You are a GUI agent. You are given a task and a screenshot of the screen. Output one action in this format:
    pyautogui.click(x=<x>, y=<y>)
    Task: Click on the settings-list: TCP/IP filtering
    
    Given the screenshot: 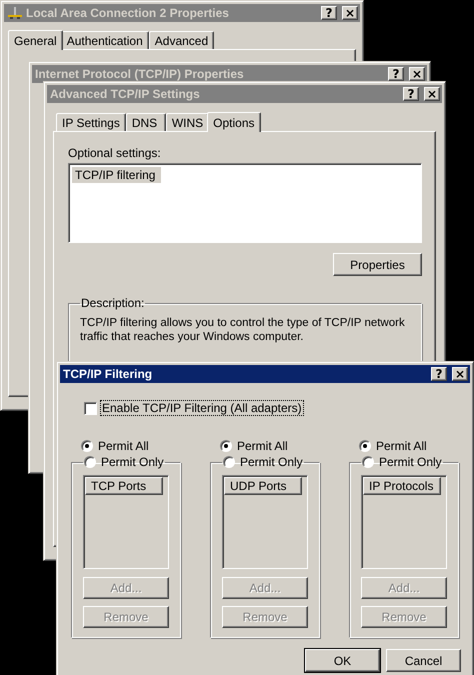 What is the action you would take?
    pyautogui.click(x=245, y=203)
    